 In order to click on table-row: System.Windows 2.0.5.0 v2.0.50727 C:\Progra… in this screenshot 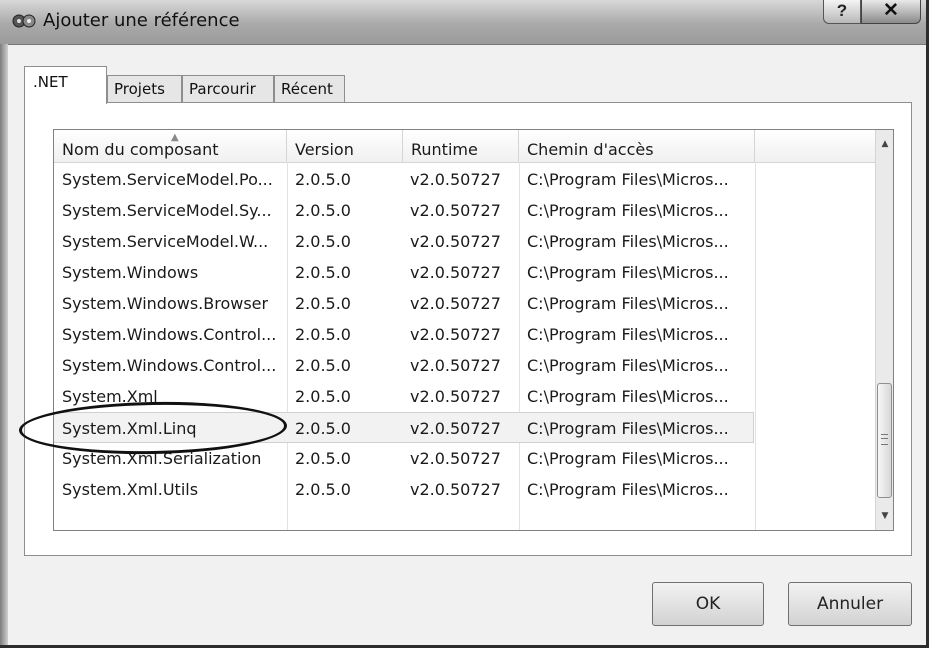, I will do `click(404, 272)`.